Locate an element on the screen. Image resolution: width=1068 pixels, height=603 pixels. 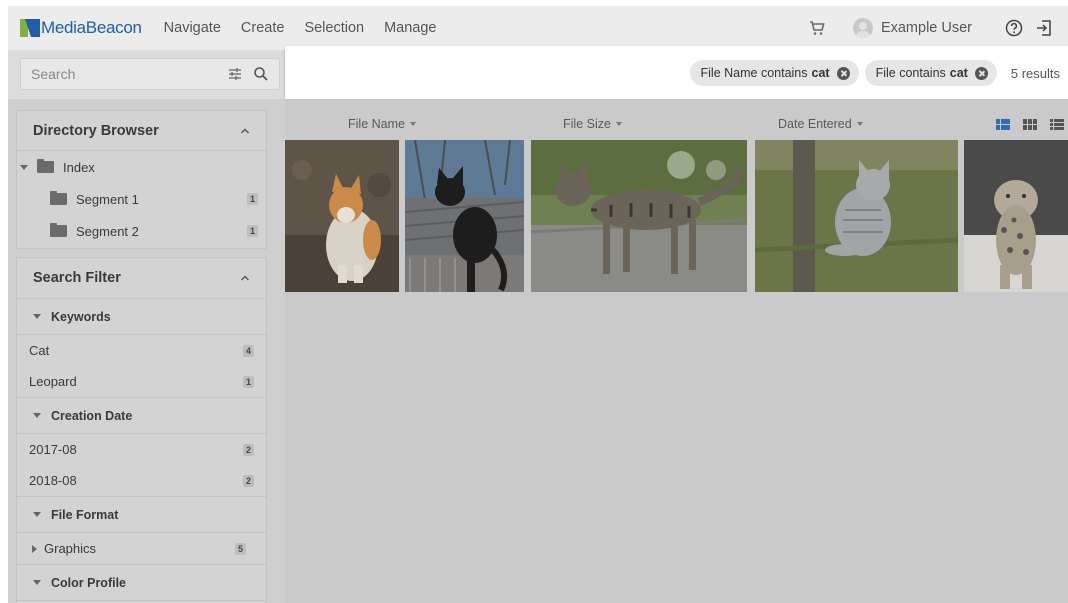
filter-option: Graphics 5 is located at coordinates (141, 548).